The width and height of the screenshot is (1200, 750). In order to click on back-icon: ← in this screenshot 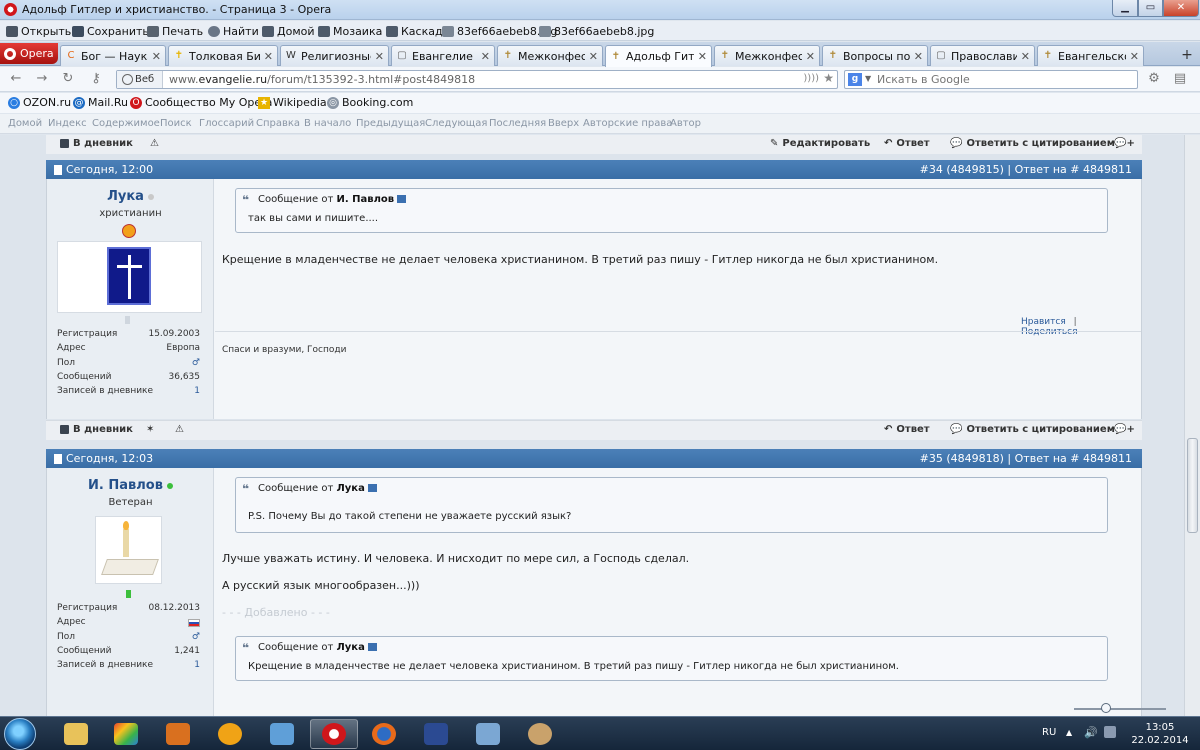, I will do `click(16, 79)`.